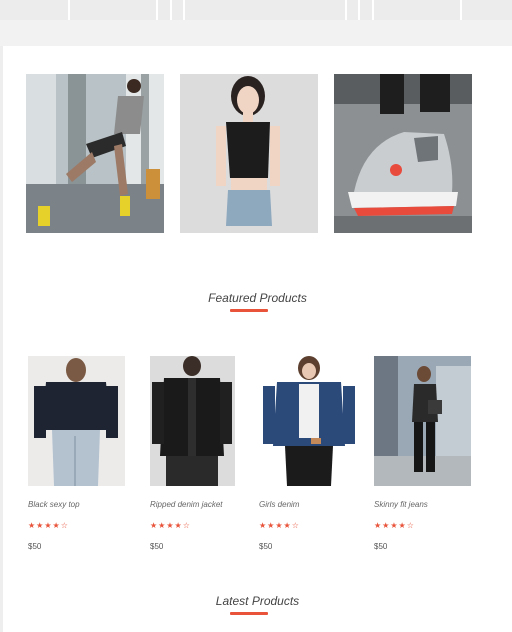 The height and width of the screenshot is (632, 512). I want to click on banner-fitness, so click(95, 153).